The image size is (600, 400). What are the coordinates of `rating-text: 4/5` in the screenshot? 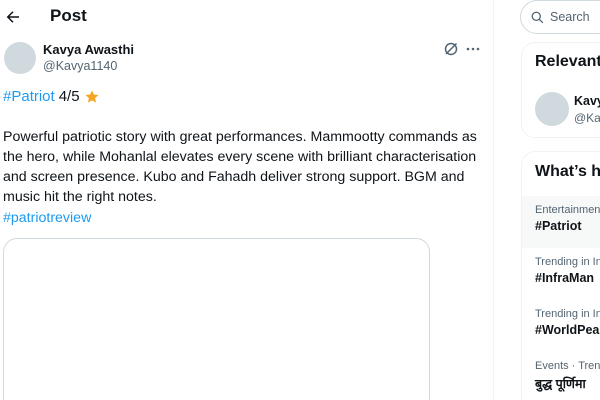 It's located at (69, 96).